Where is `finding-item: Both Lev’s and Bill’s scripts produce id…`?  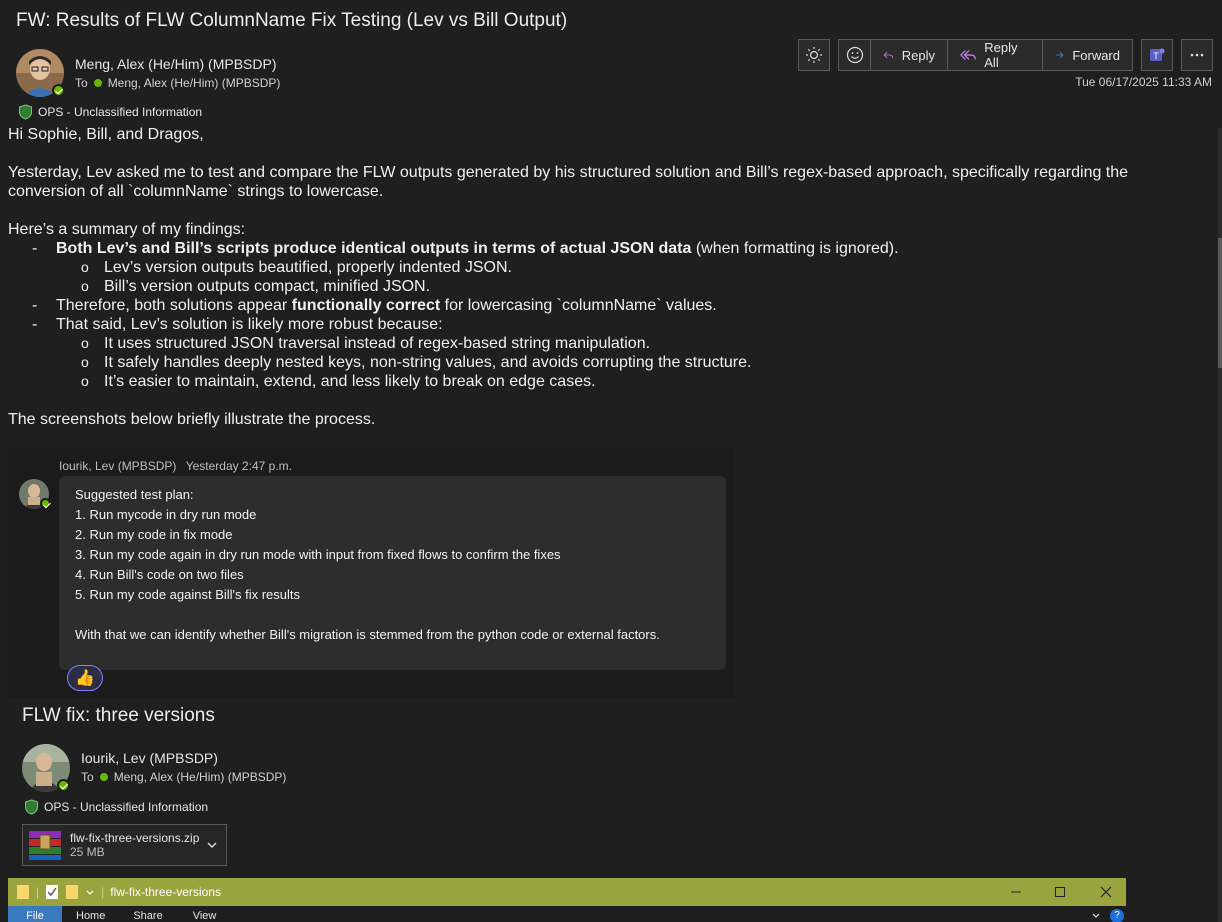
finding-item: Both Lev’s and Bill’s scripts produce id… is located at coordinates (588, 267).